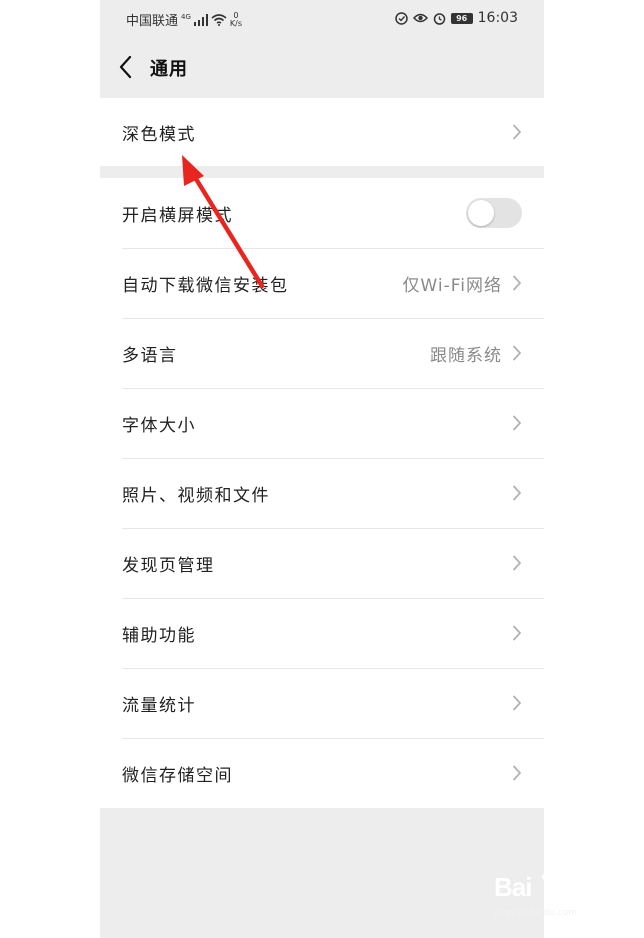  What do you see at coordinates (420, 18) in the screenshot?
I see `eye-icon` at bounding box center [420, 18].